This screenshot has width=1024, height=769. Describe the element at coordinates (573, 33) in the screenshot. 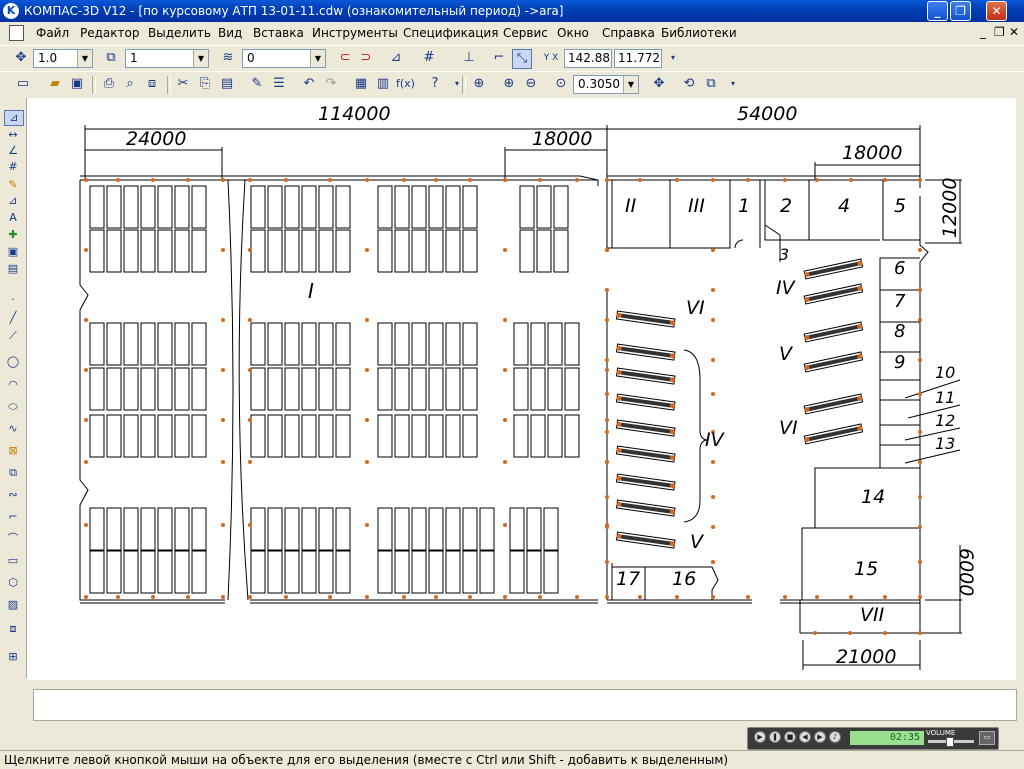

I see `menu-window: Окно` at that location.